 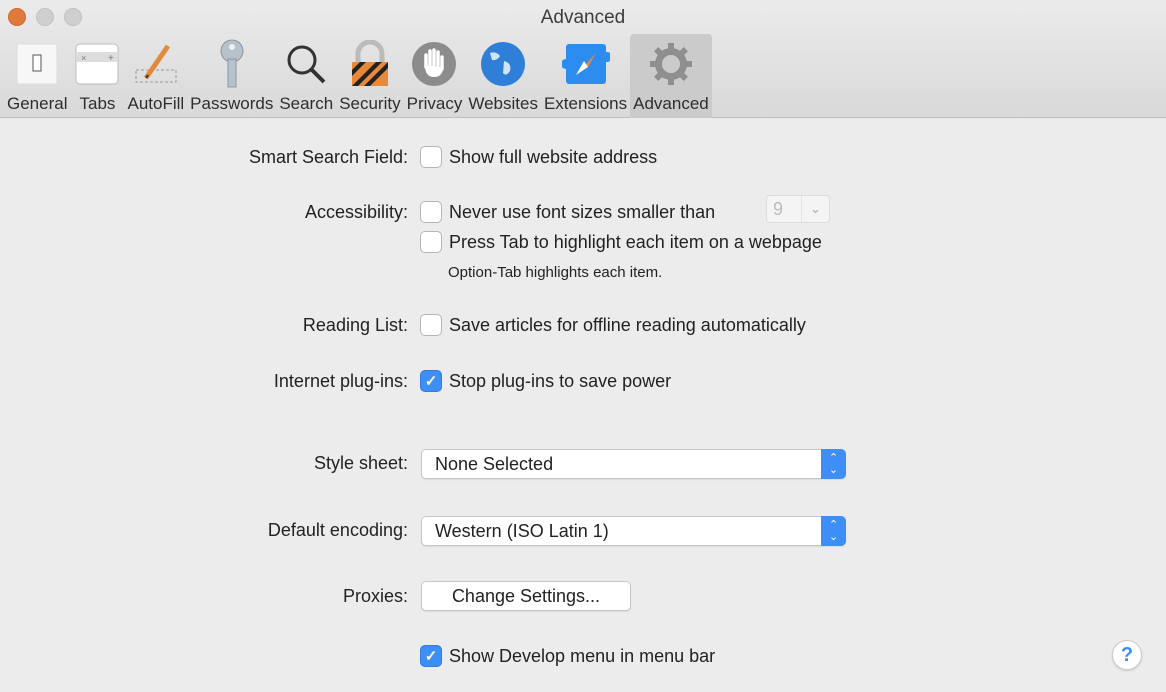 I want to click on min-font-size-select: 9 ⌄, so click(x=798, y=209).